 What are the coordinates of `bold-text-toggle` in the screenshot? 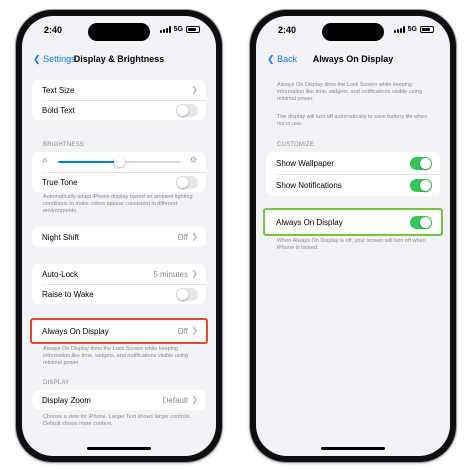 It's located at (187, 110).